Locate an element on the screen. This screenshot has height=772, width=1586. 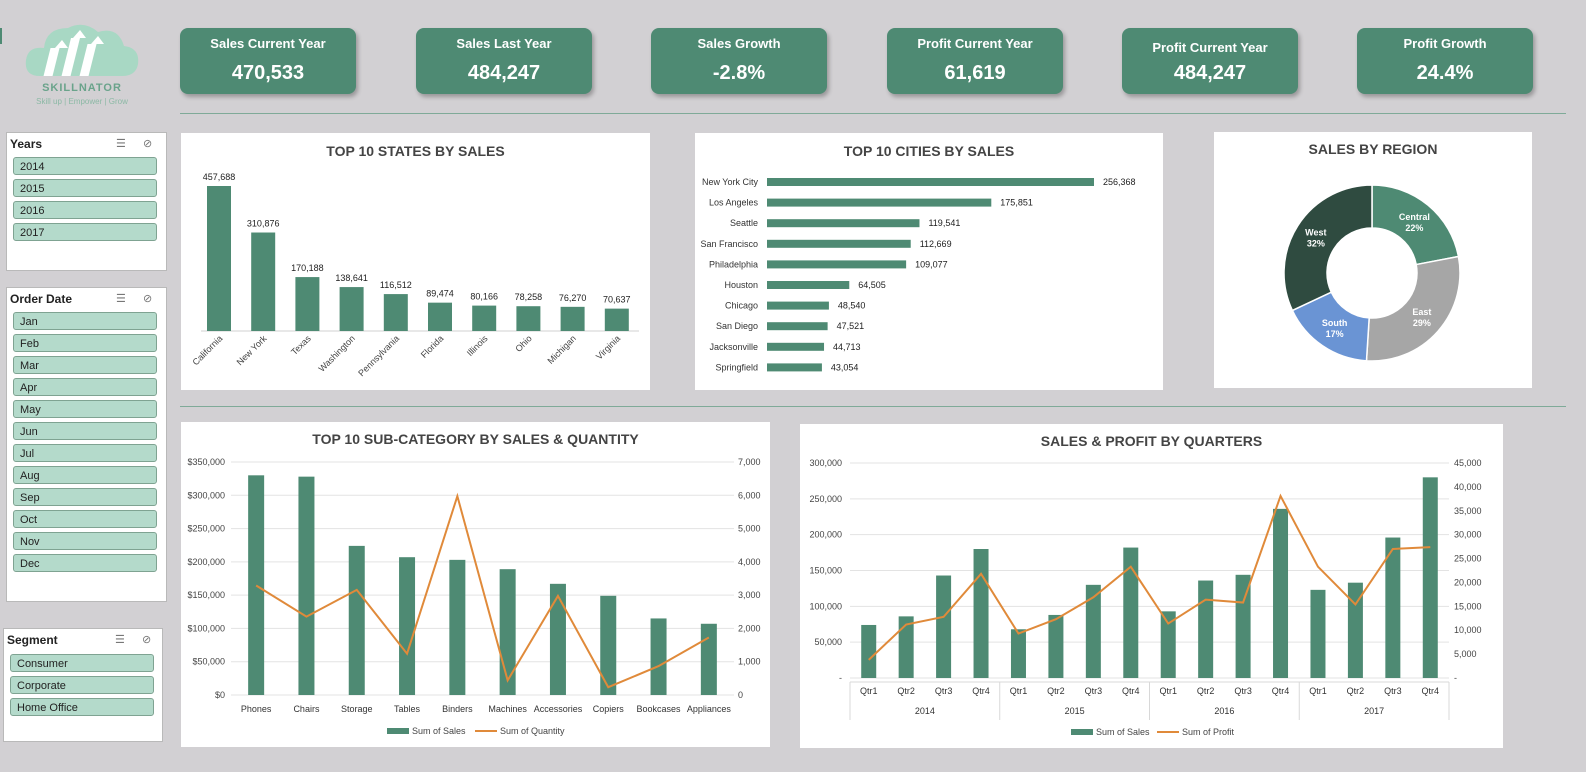
tick-label: Chicago is located at coordinates (741, 306).